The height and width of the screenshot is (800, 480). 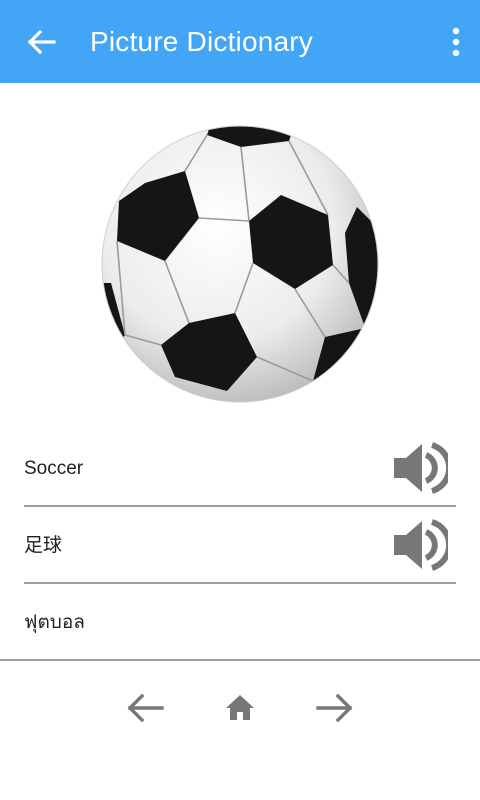 I want to click on home-icon, so click(x=240, y=707).